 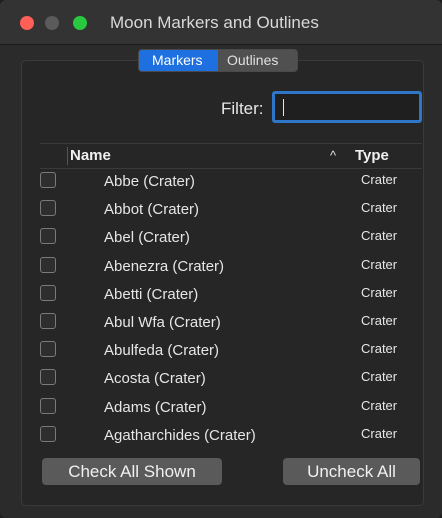 What do you see at coordinates (151, 294) in the screenshot?
I see `marker-name: Abetti (Crater)` at bounding box center [151, 294].